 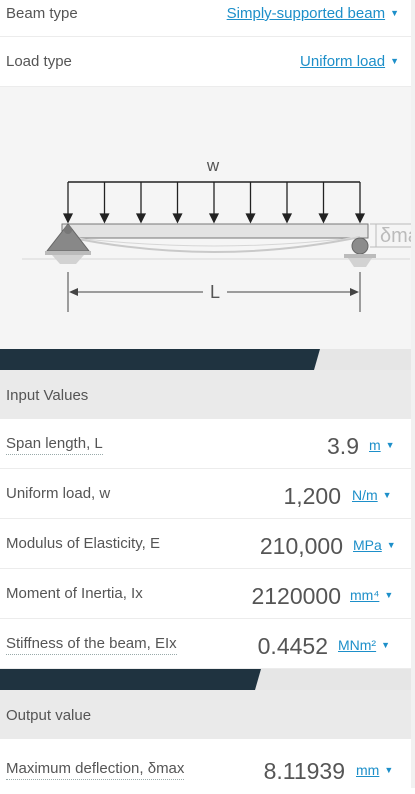 I want to click on output-row-deflection: Maximum deflection, δmax 8.11939 mm ▼, so click(x=207, y=769).